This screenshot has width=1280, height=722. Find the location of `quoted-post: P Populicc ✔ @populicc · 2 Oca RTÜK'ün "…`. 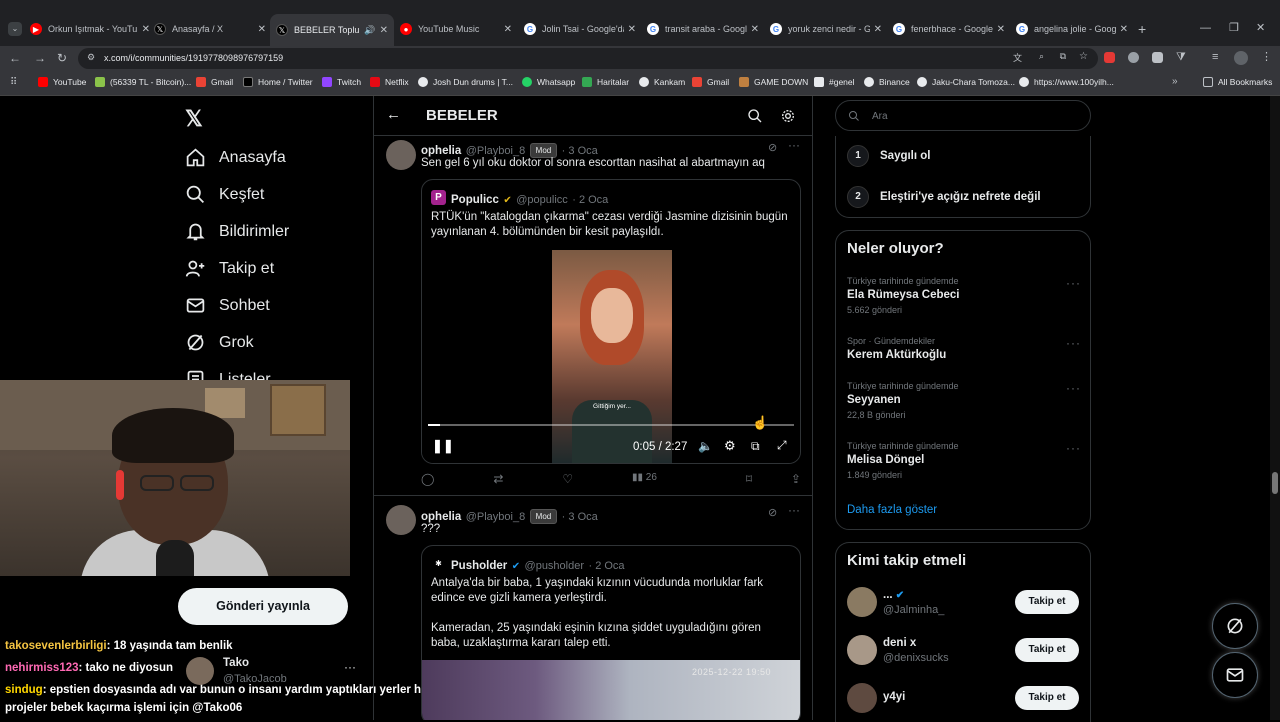

quoted-post: P Populicc ✔ @populicc · 2 Oca RTÜK'ün "… is located at coordinates (611, 321).